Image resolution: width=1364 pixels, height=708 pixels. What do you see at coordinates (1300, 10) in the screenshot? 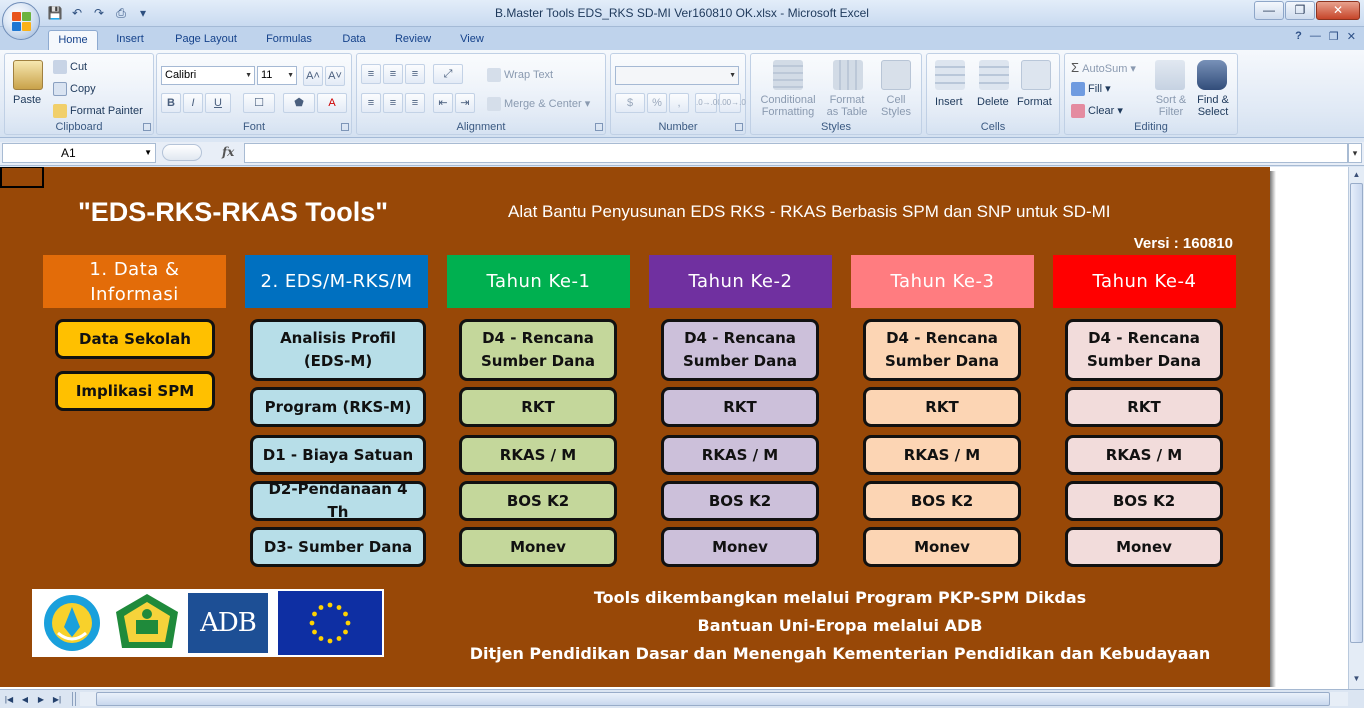
I see `restore-button: ❐` at bounding box center [1300, 10].